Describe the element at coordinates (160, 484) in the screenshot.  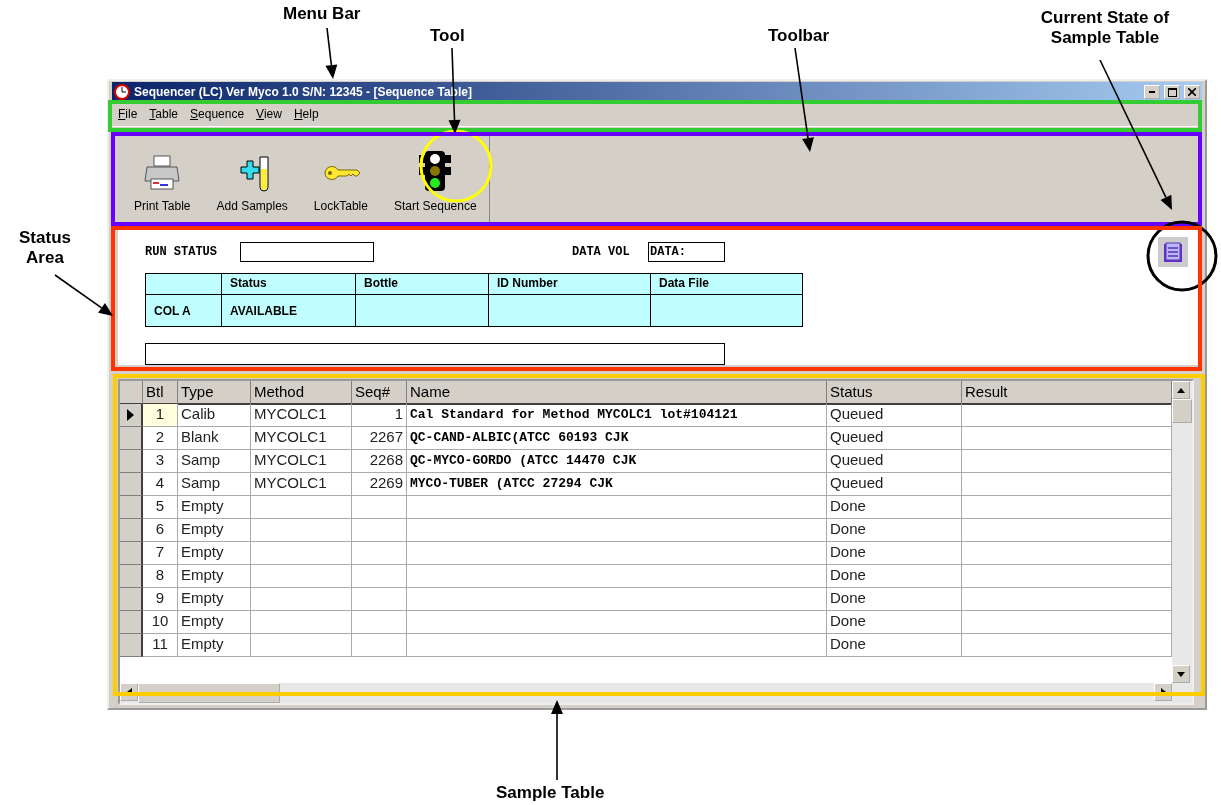
I see `bottle-cell: 4` at that location.